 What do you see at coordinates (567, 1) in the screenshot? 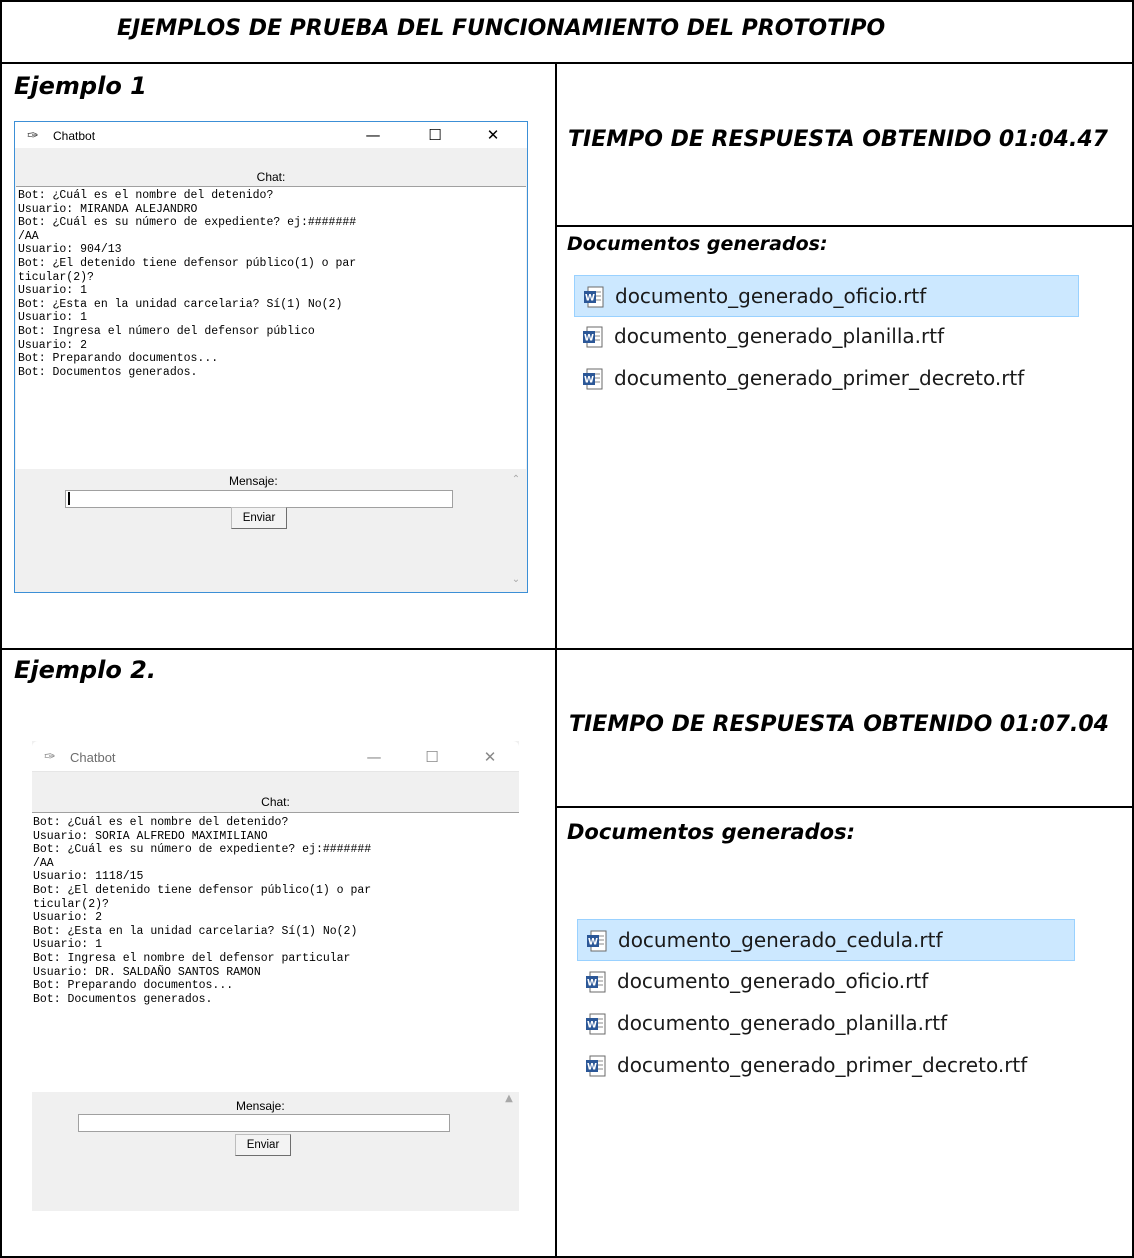
I see `table-border-top` at bounding box center [567, 1].